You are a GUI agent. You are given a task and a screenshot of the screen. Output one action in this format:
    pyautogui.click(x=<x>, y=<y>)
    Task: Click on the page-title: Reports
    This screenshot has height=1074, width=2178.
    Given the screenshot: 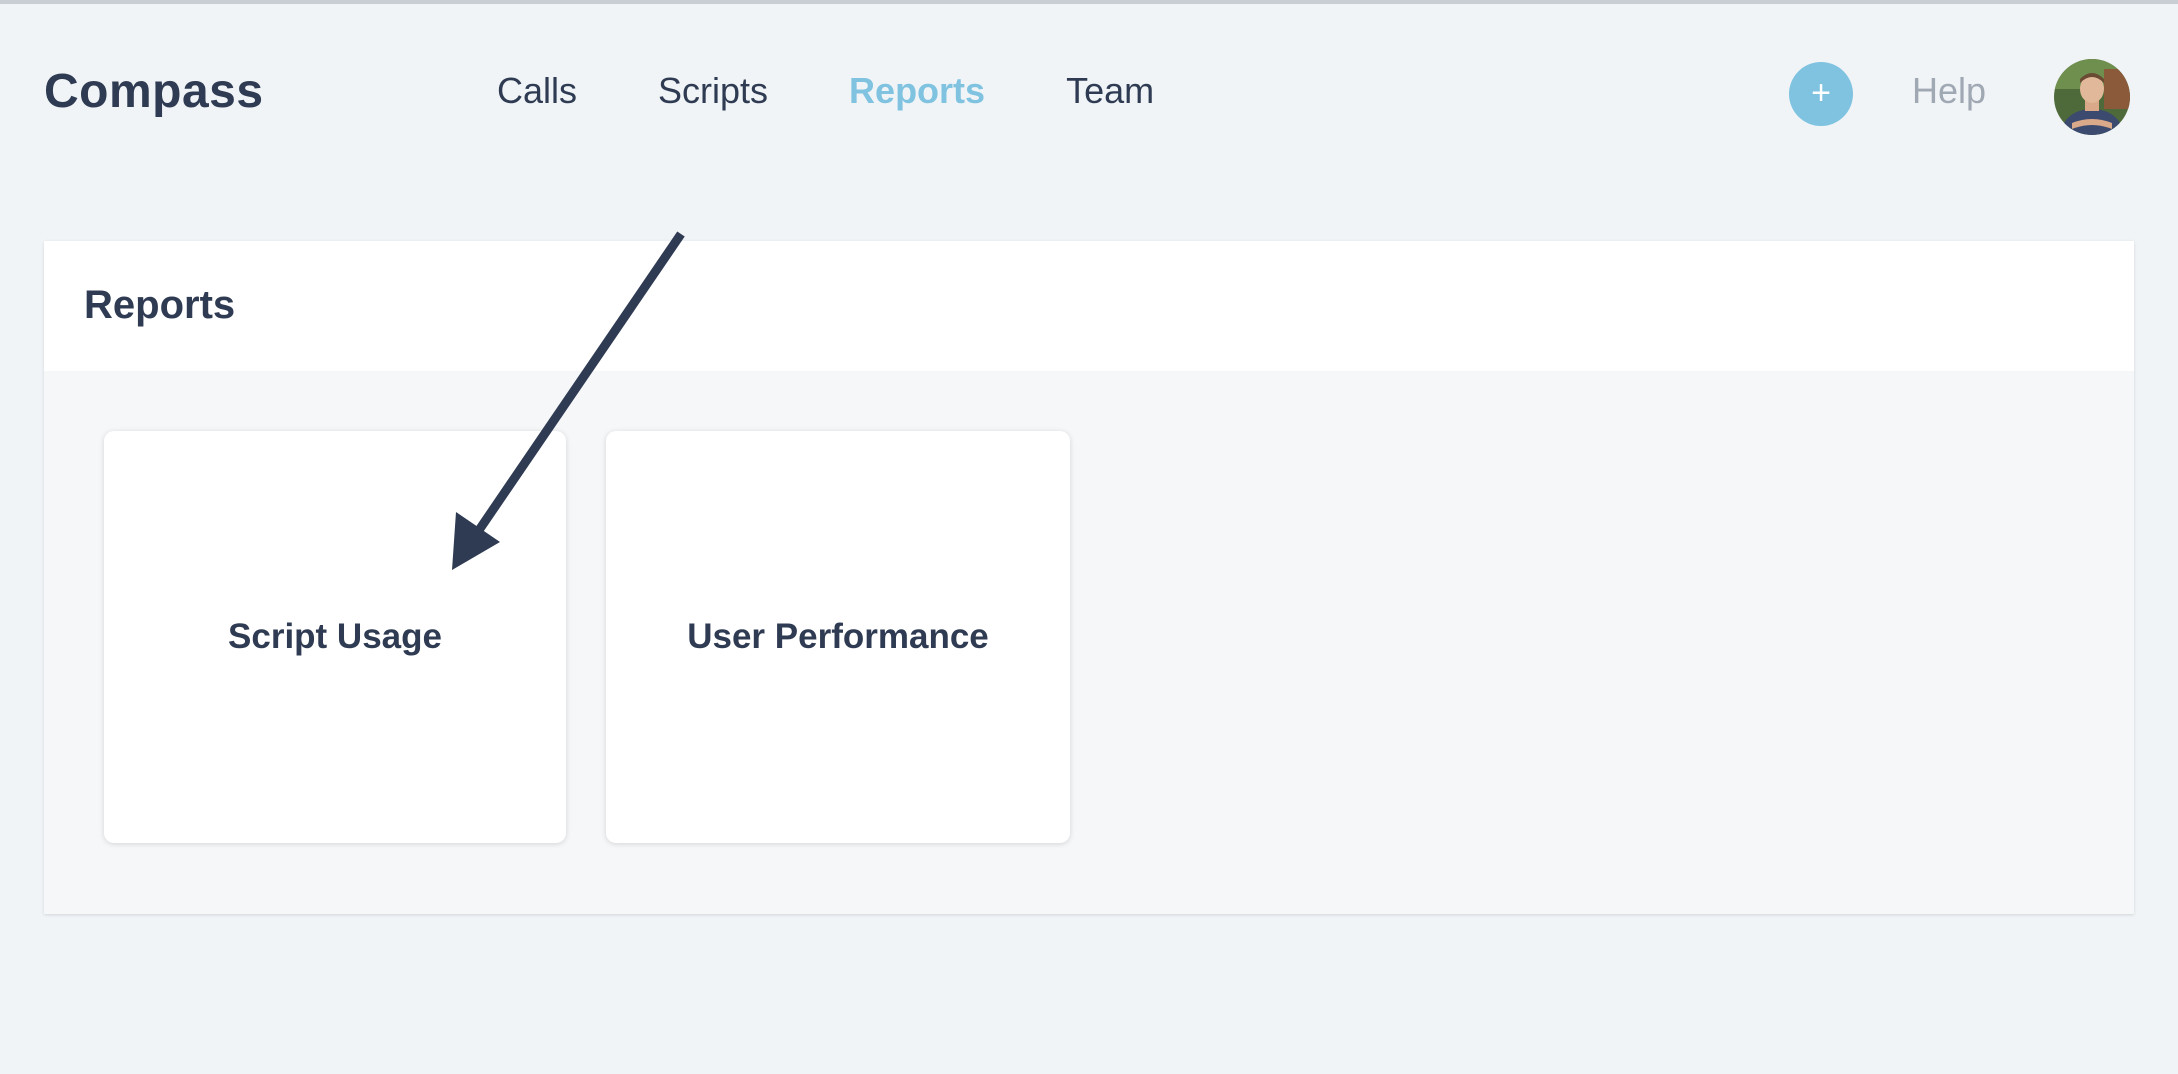 What is the action you would take?
    pyautogui.click(x=160, y=305)
    